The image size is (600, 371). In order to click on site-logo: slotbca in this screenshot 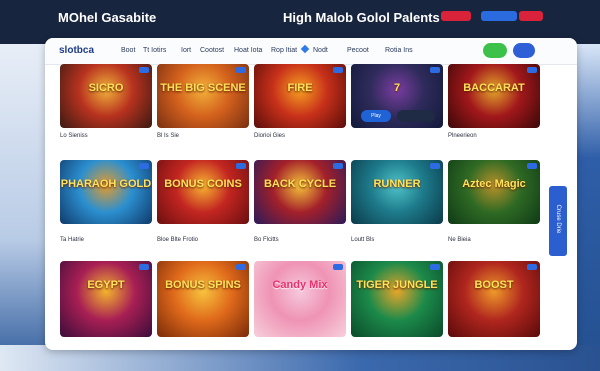, I will do `click(76, 50)`.